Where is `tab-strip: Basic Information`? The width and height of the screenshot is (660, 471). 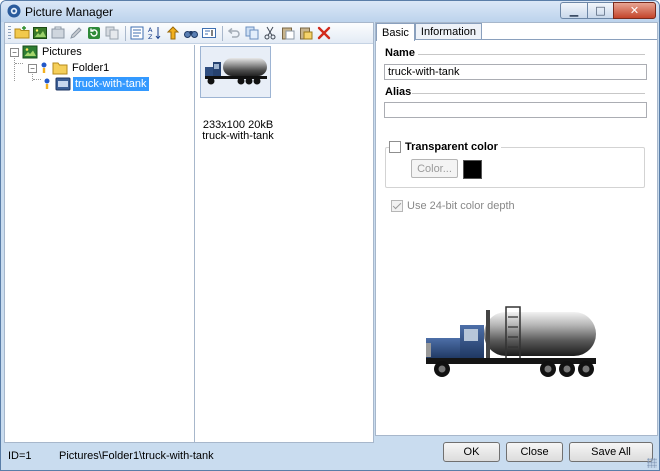
tab-strip: Basic Information is located at coordinates (429, 32).